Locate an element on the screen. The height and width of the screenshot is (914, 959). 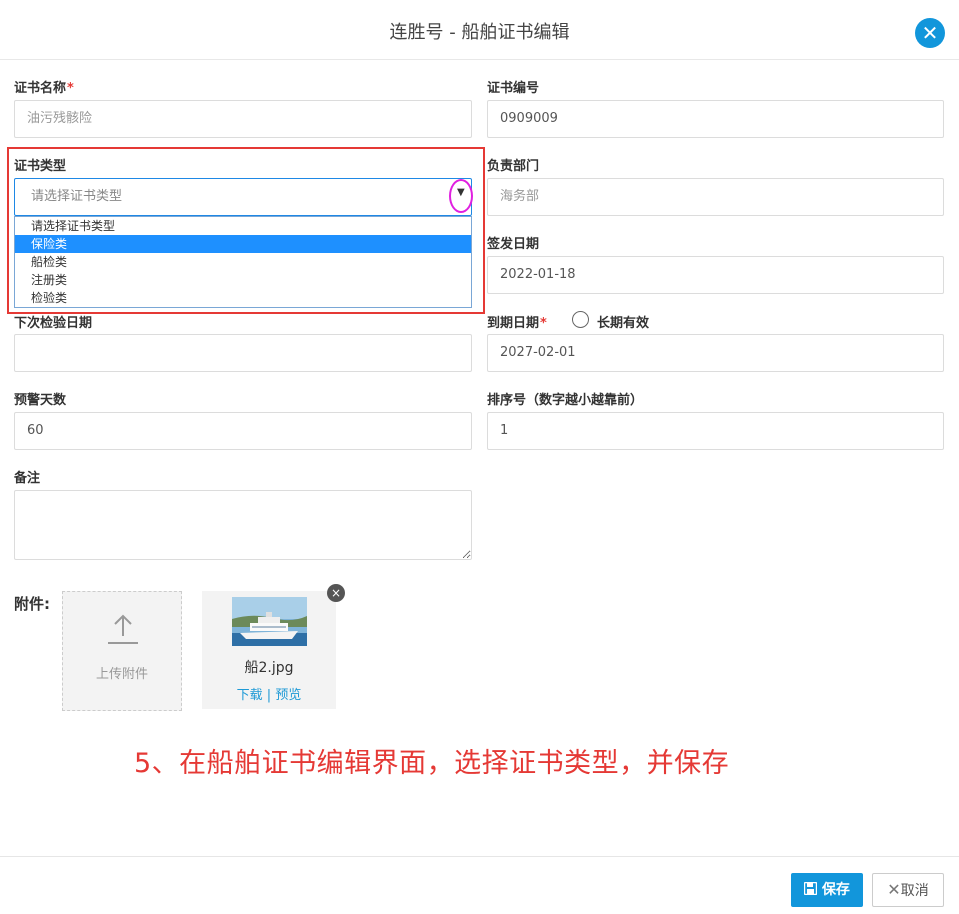
file-links: 下载 | 预览 is located at coordinates (269, 693).